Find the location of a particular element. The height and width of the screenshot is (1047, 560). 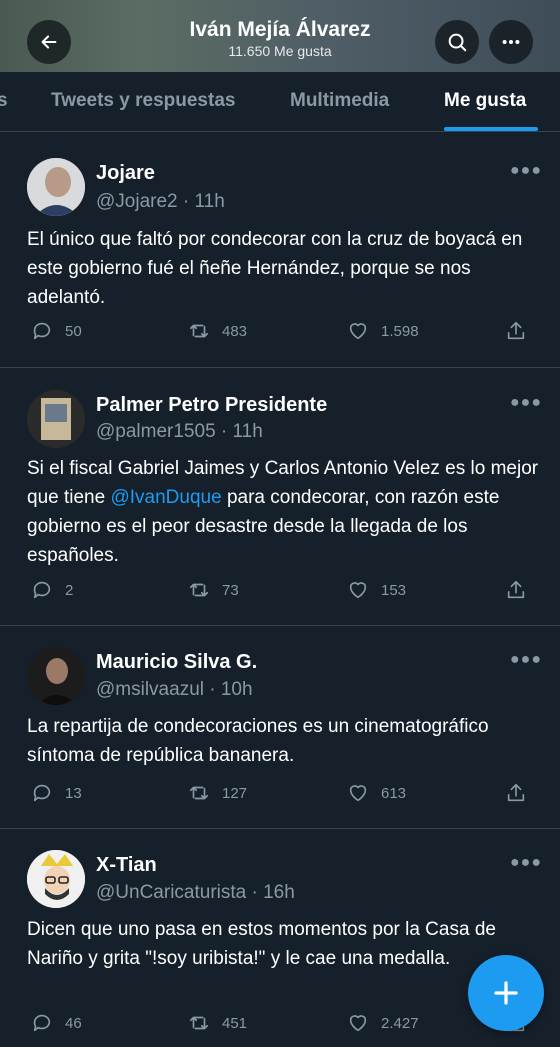

like-button: 613 is located at coordinates (376, 793).